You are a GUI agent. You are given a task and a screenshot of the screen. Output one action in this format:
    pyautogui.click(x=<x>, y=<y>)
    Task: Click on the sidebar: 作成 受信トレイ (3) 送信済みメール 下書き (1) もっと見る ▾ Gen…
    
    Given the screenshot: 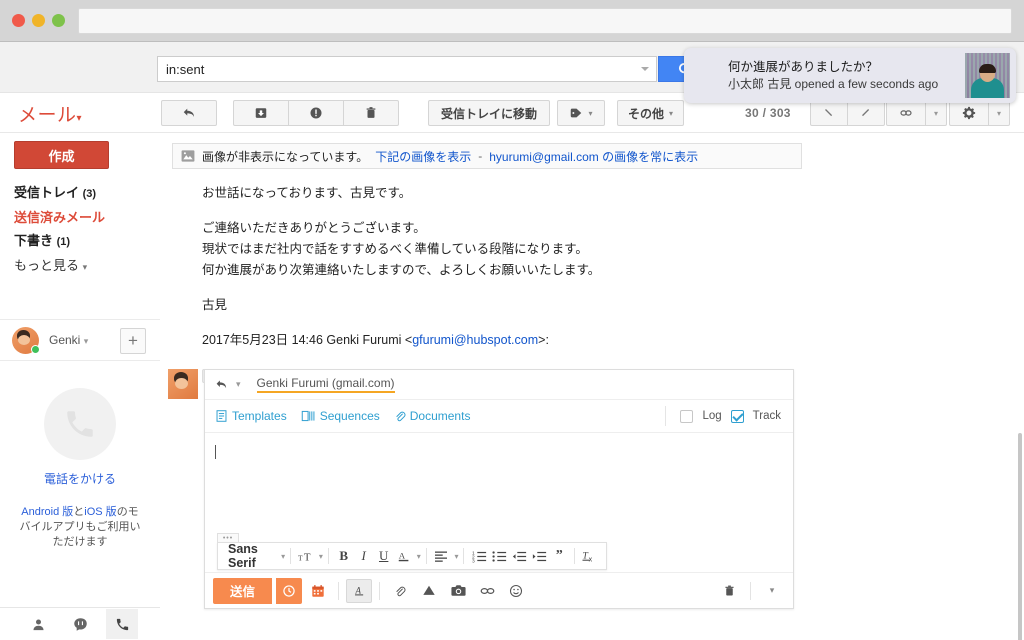 What is the action you would take?
    pyautogui.click(x=80, y=386)
    